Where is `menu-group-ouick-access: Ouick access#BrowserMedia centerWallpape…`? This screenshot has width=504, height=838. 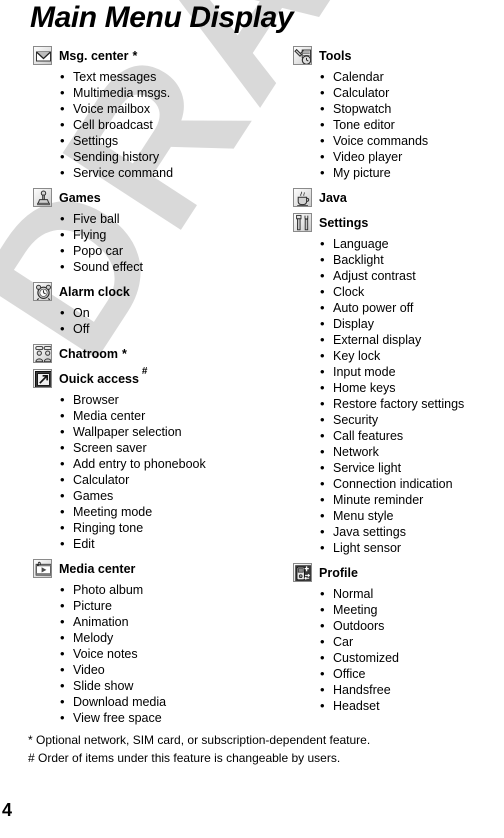
menu-group-ouick-access: Ouick access#BrowserMedia centerWallpape… is located at coordinates (155, 459).